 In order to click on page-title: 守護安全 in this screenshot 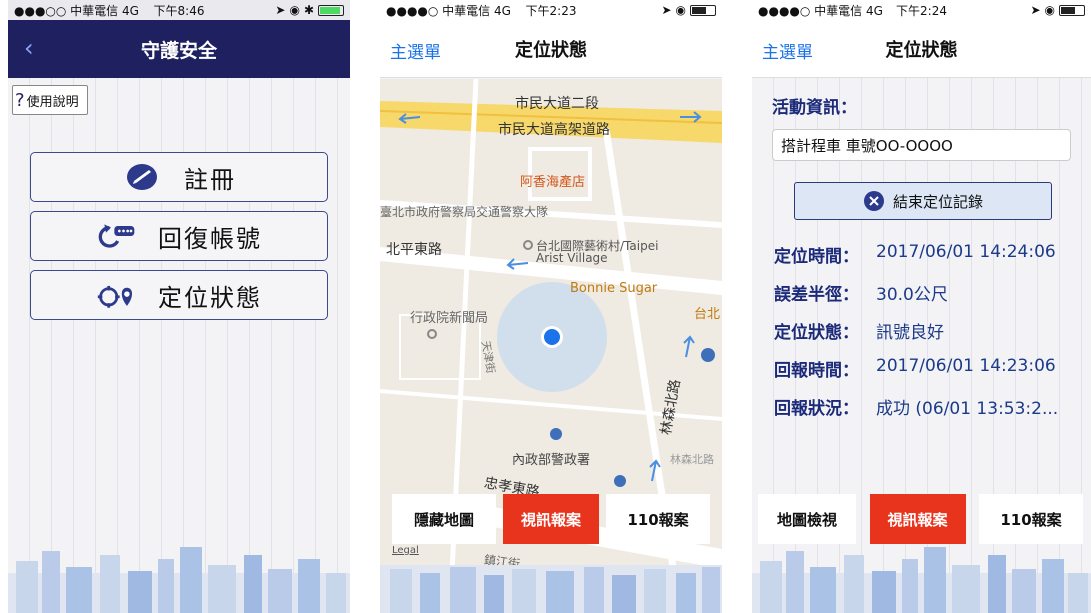, I will do `click(178, 50)`.